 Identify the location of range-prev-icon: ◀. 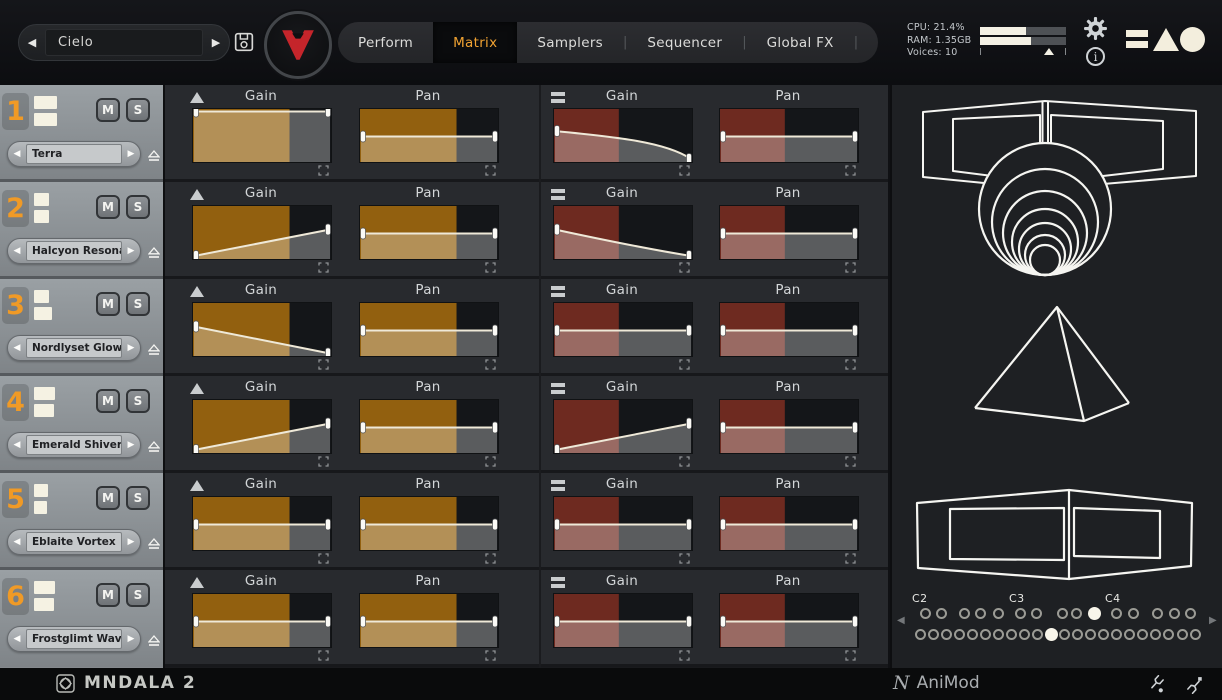
(901, 620).